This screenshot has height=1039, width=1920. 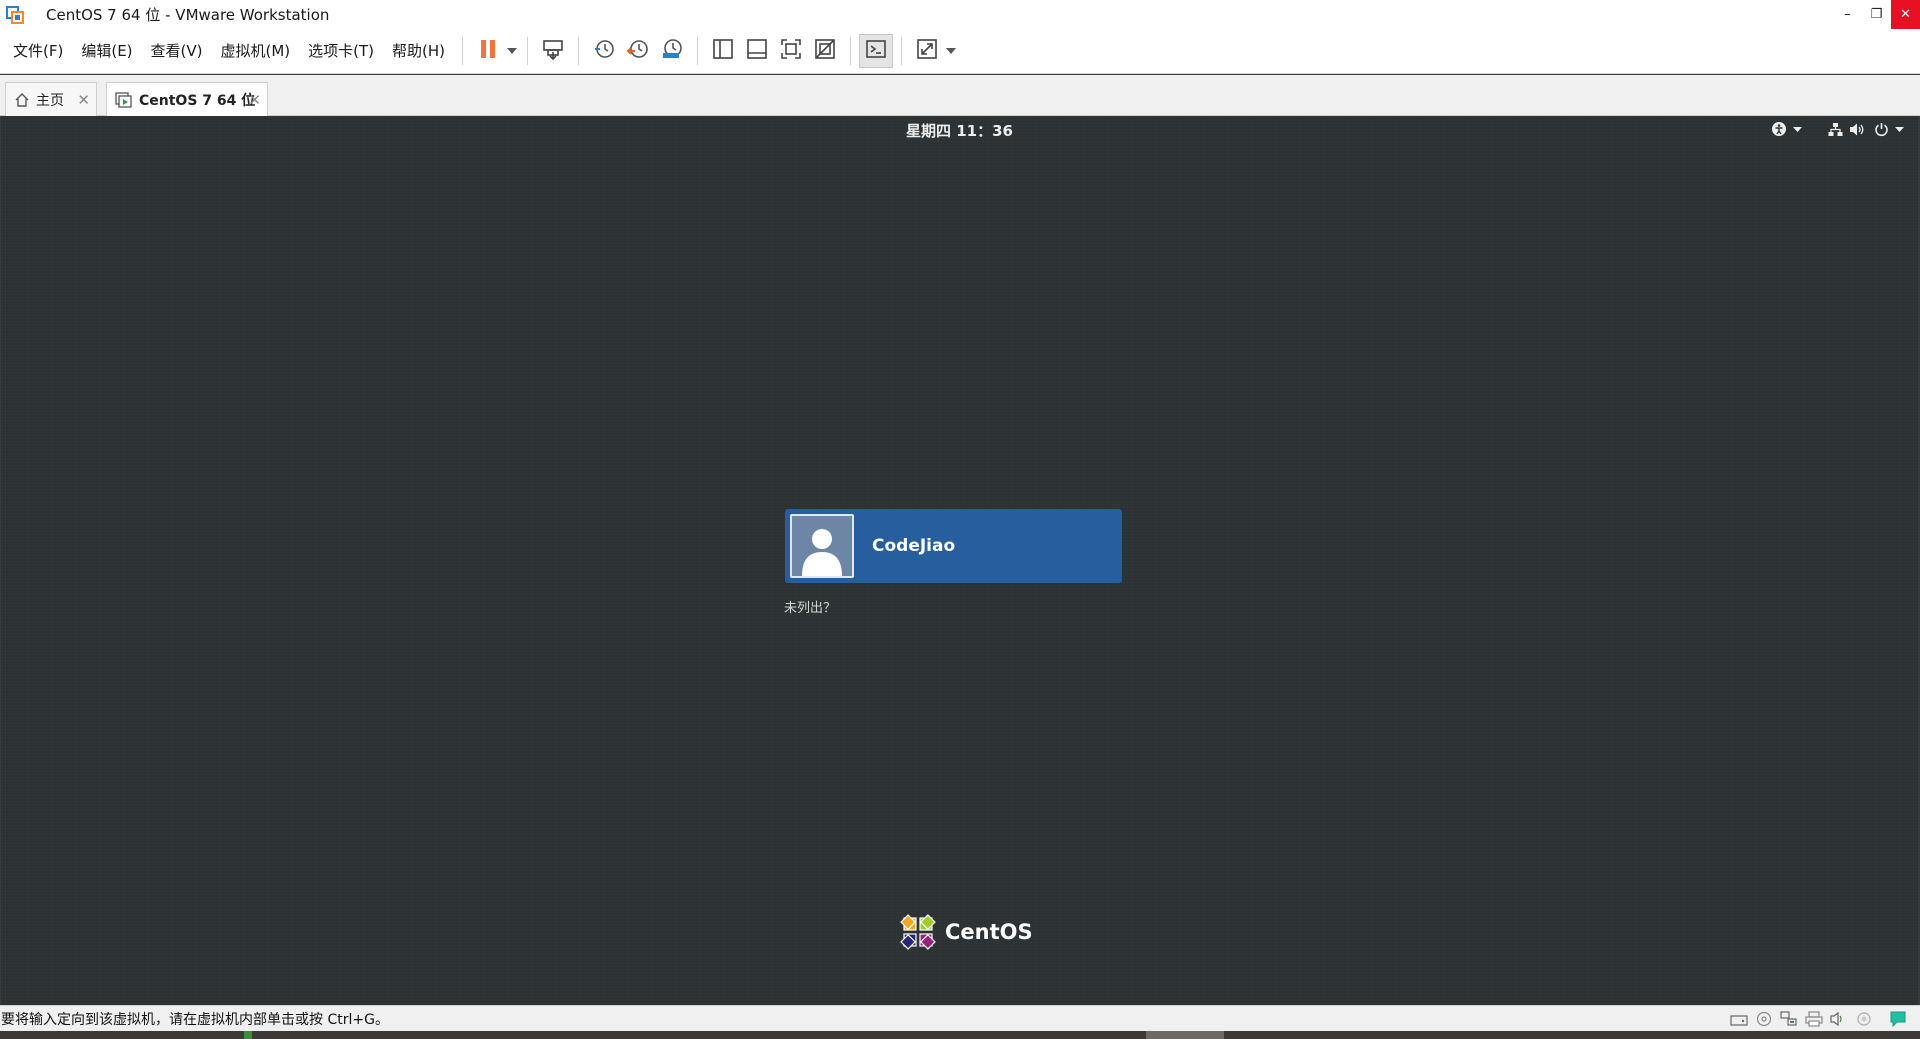 I want to click on revert-snapshot-icon, so click(x=638, y=51).